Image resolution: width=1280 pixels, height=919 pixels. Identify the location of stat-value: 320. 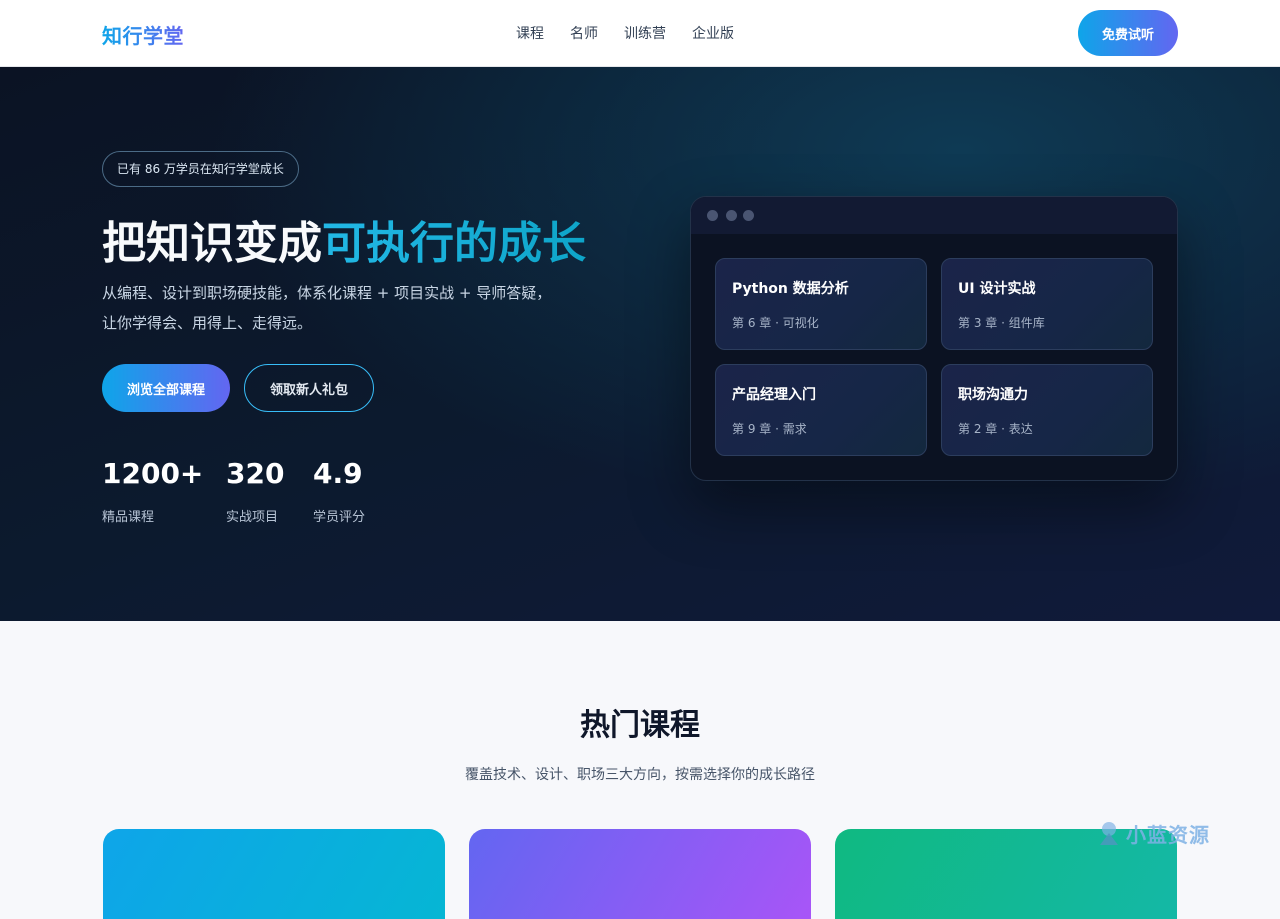
(255, 473).